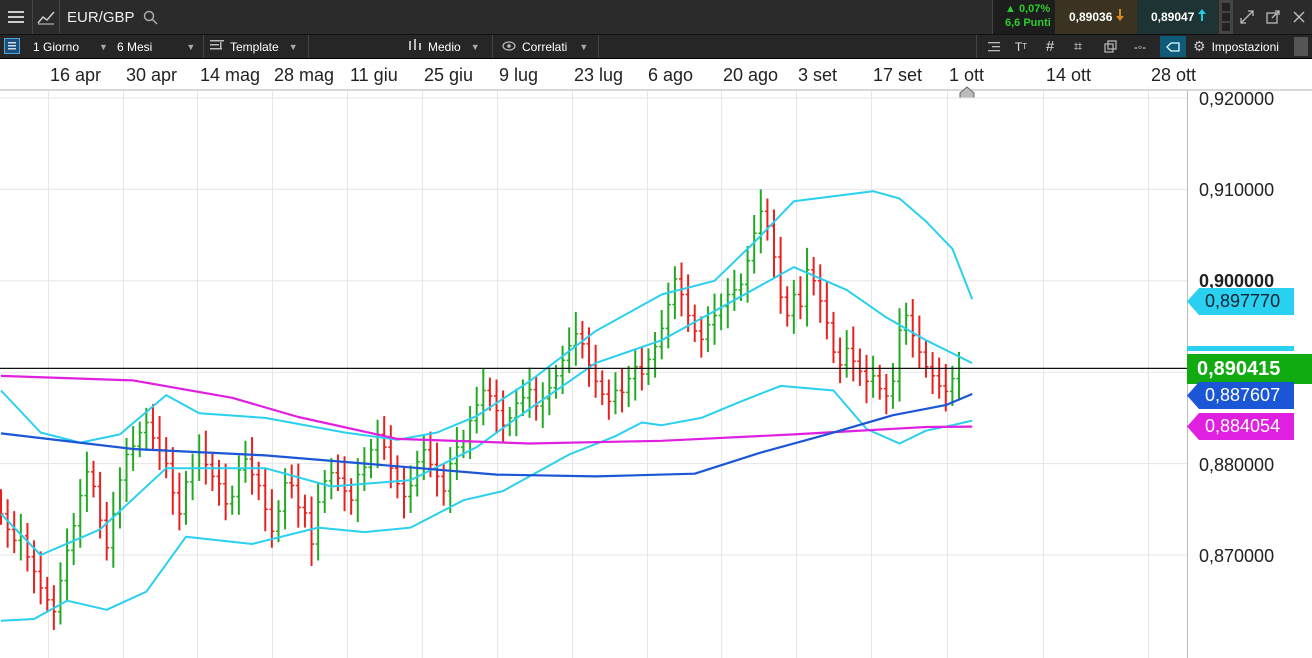  What do you see at coordinates (818, 75) in the screenshot?
I see `date-label: 3 set` at bounding box center [818, 75].